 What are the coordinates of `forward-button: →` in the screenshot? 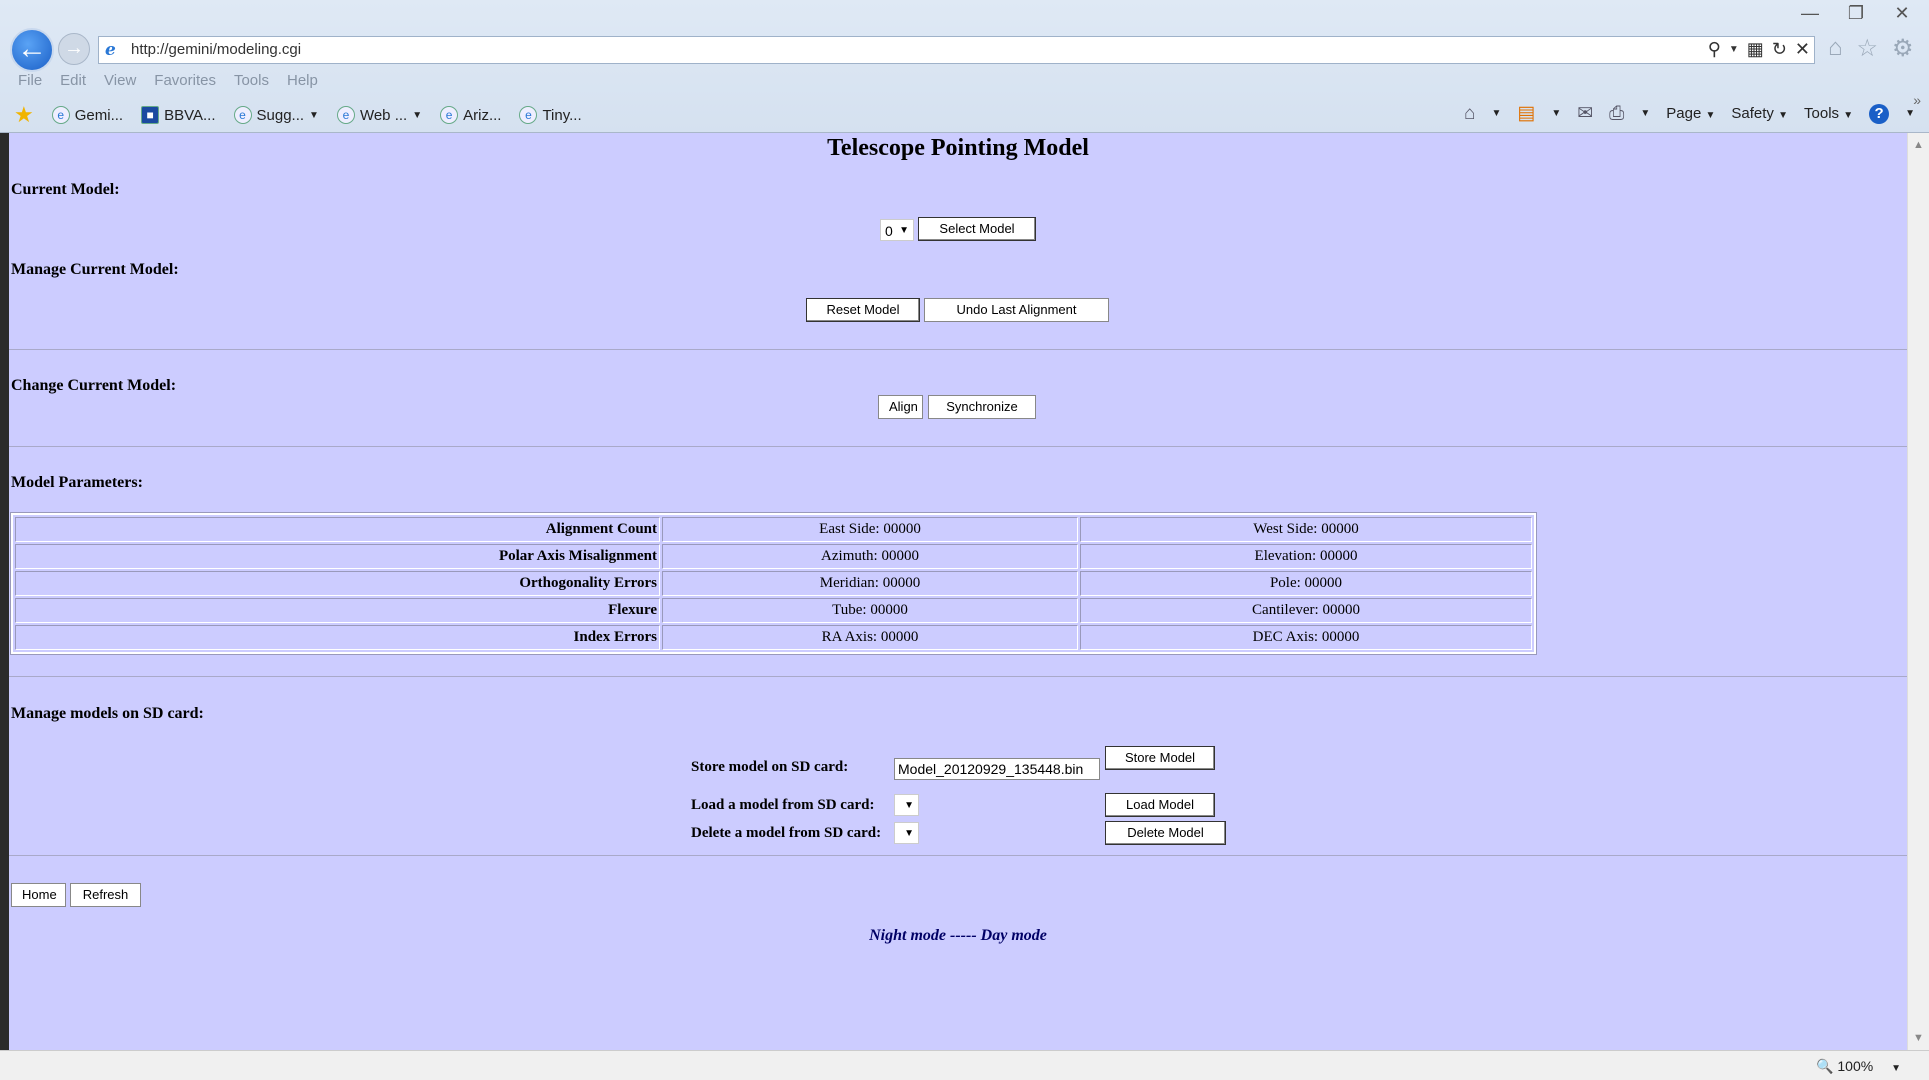 It's located at (74, 49).